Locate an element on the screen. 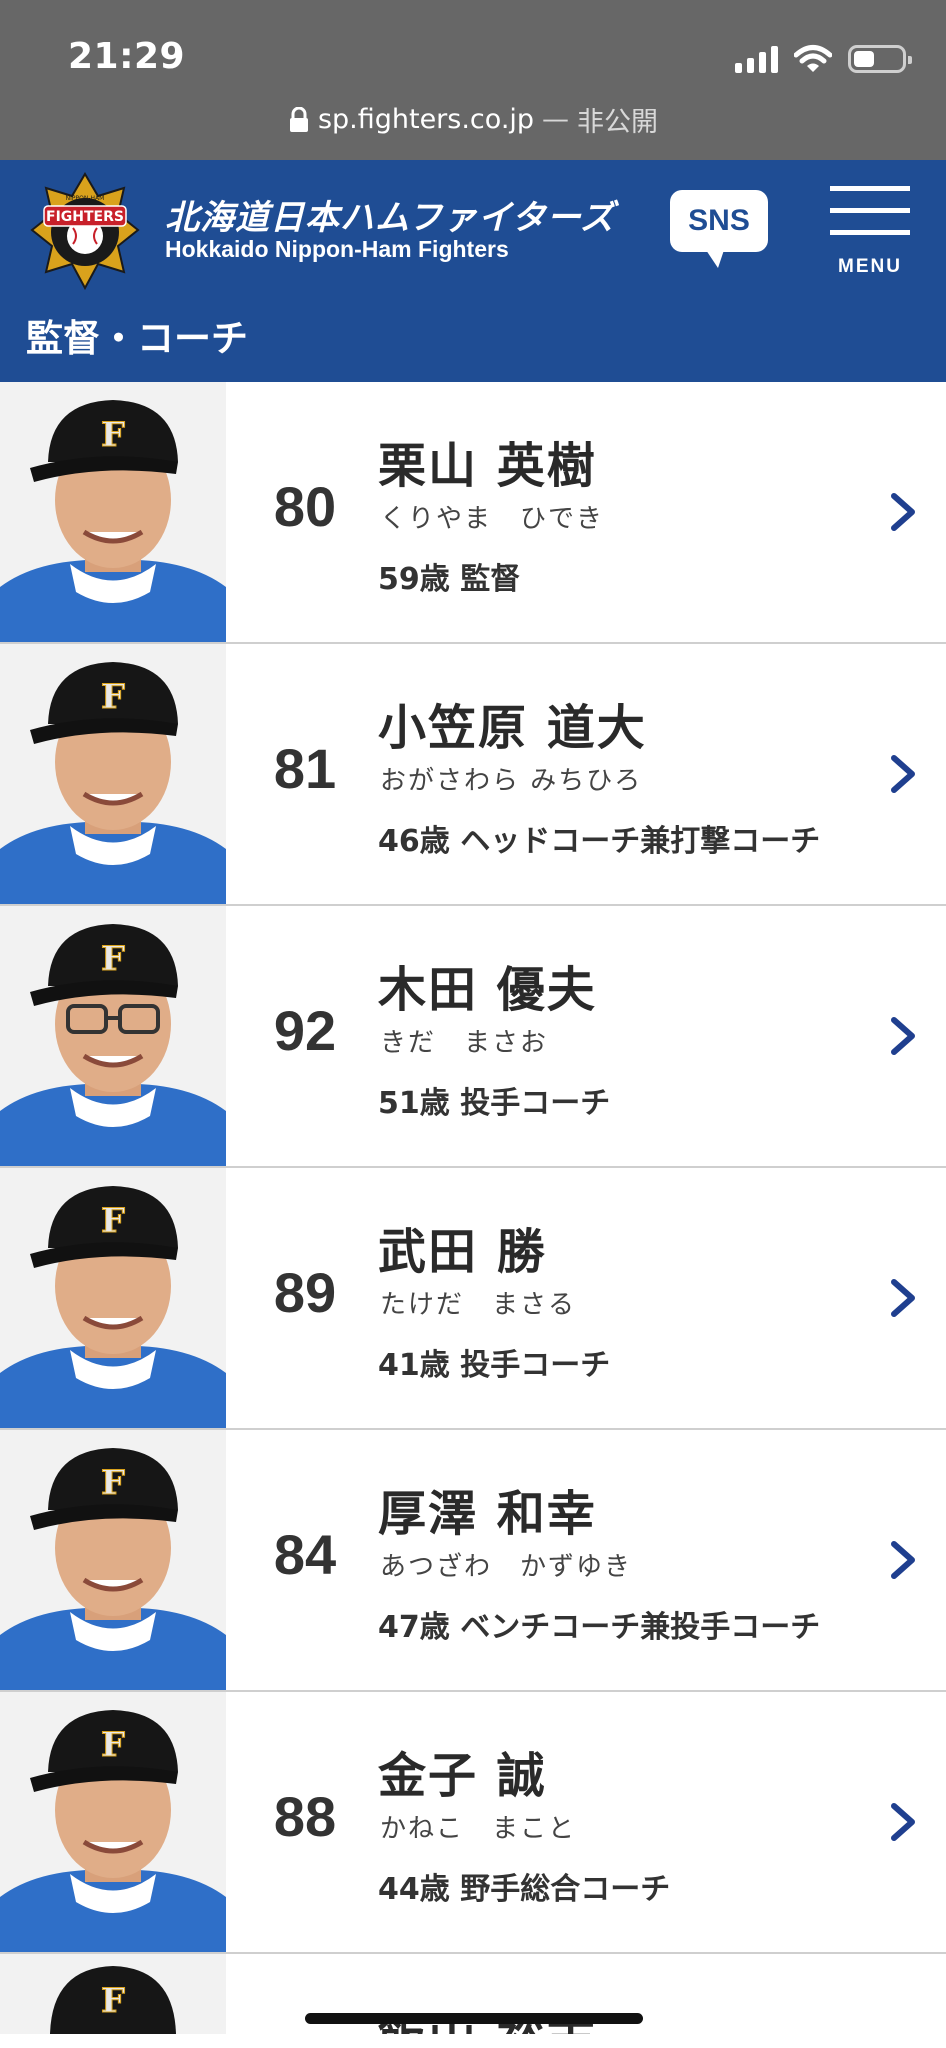  coach-kana: あつざわ かずゆき is located at coordinates (506, 1567).